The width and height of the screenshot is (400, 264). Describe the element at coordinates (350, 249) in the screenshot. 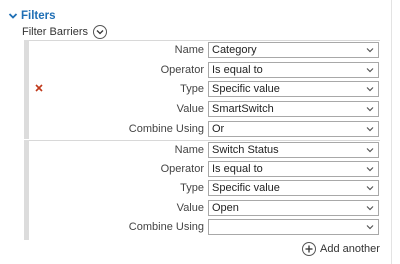

I see `add-another-label: Add another` at that location.